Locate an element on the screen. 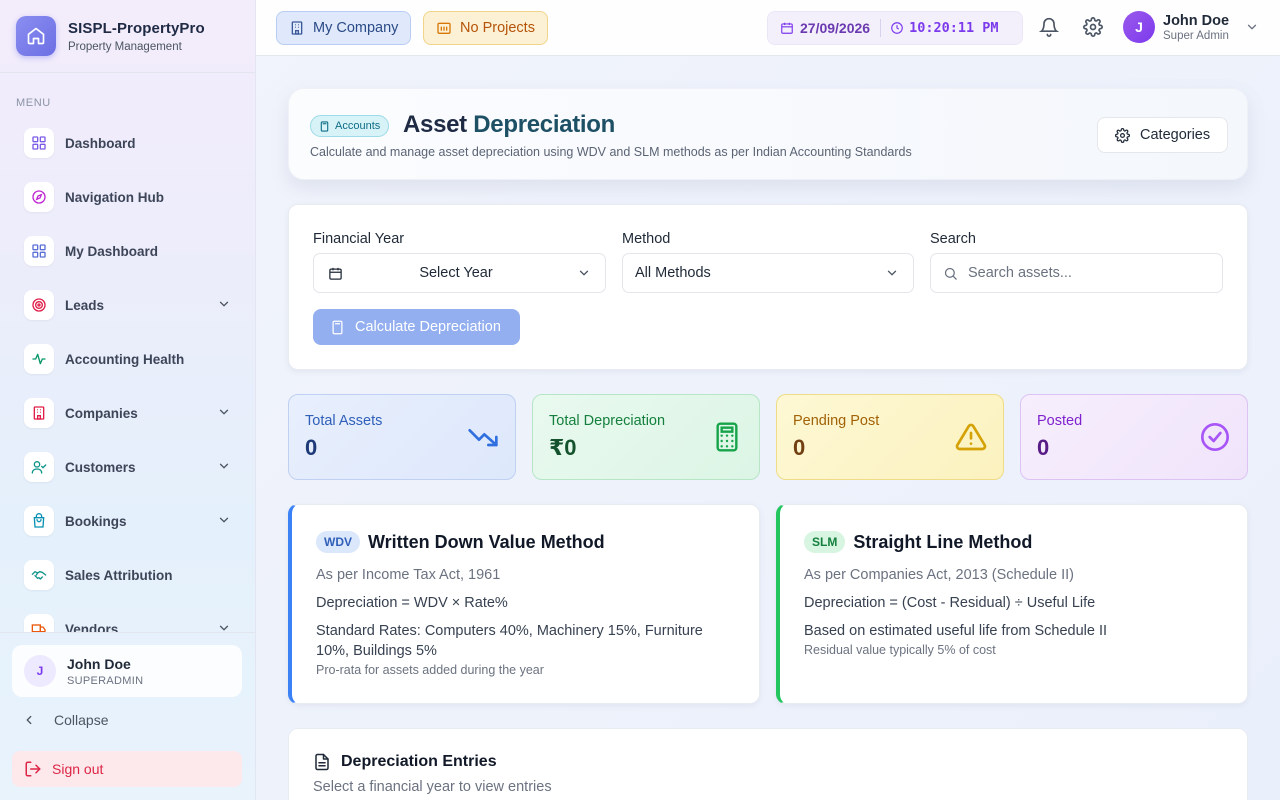 This screenshot has width=1280, height=800. check-circle-icon is located at coordinates (1215, 437).